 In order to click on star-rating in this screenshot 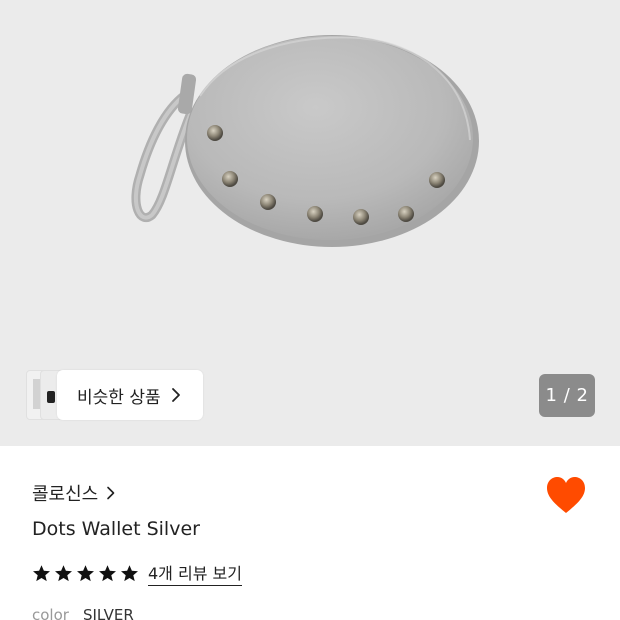, I will do `click(85, 573)`.